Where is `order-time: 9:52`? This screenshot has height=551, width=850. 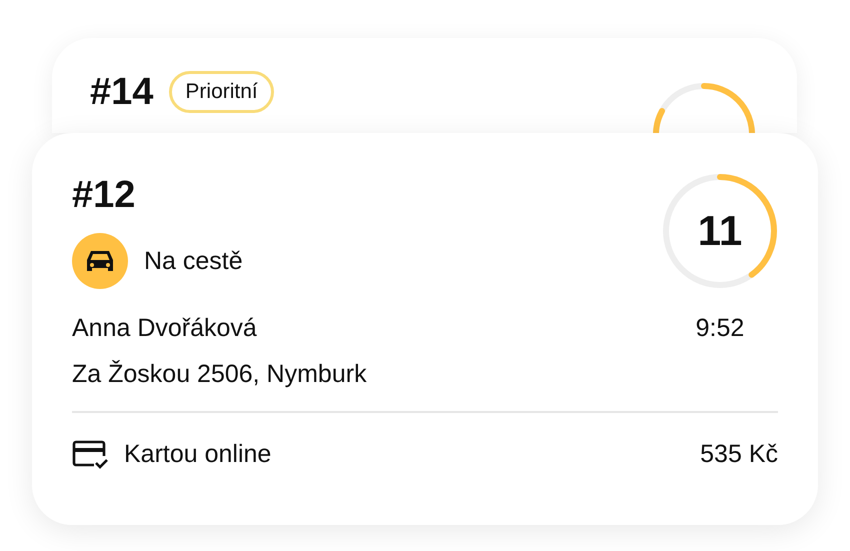 order-time: 9:52 is located at coordinates (720, 328).